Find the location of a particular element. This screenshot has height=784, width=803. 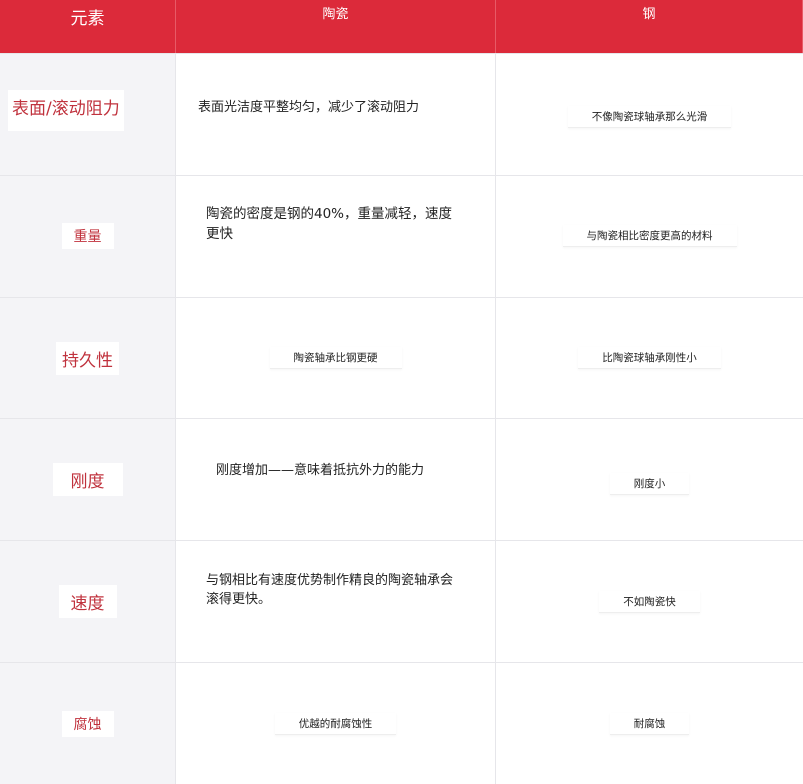

ceramic-text: 表面光洁度平整均匀，减少了滚动阻力 is located at coordinates (309, 107).